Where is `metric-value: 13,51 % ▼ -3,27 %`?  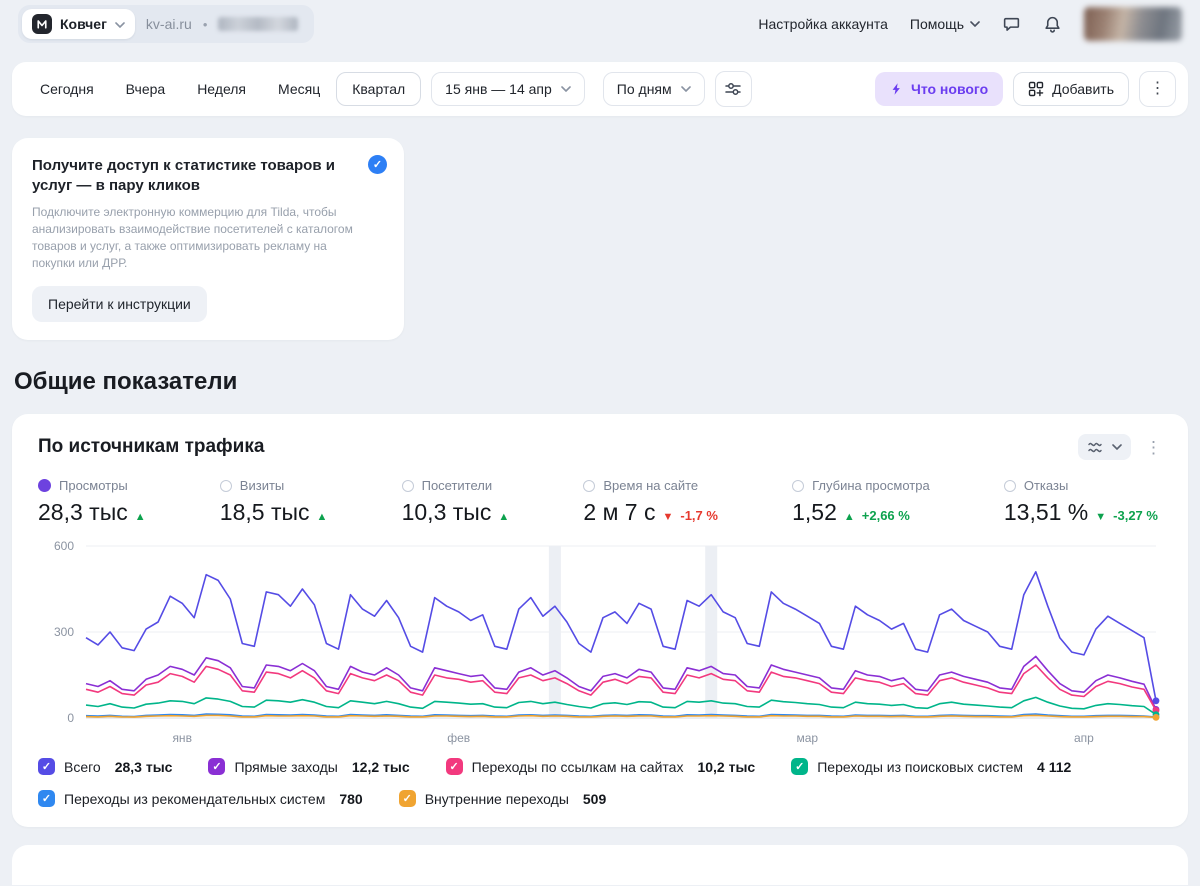 metric-value: 13,51 % ▼ -3,27 % is located at coordinates (1080, 512).